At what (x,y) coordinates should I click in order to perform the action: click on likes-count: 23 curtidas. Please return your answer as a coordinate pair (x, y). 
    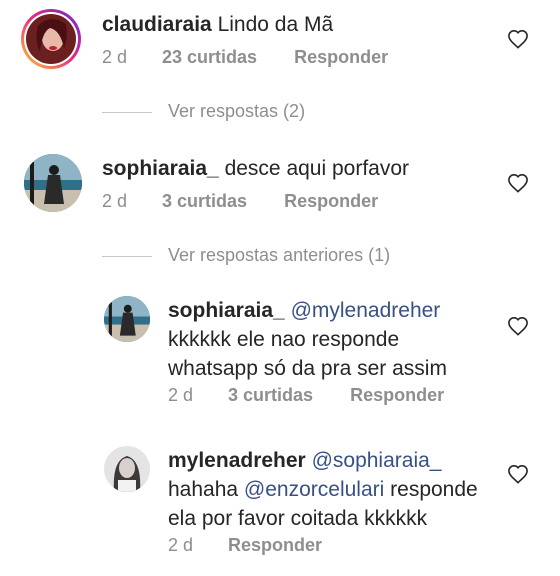
    Looking at the image, I should click on (209, 57).